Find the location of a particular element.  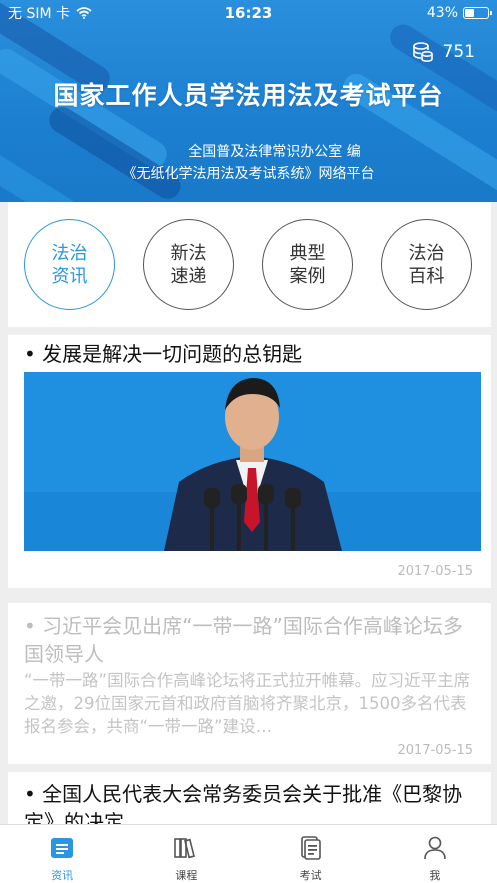

clock: 16:23 is located at coordinates (248, 13).